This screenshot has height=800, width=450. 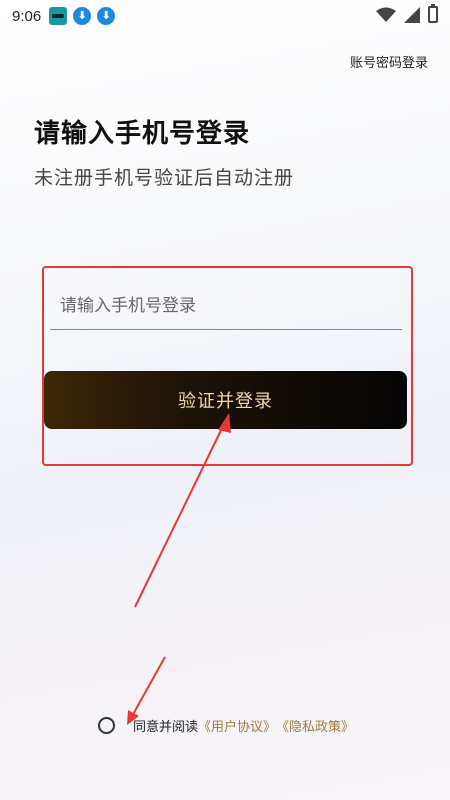 What do you see at coordinates (225, 400) in the screenshot?
I see `verify-login-button: 验证并登录` at bounding box center [225, 400].